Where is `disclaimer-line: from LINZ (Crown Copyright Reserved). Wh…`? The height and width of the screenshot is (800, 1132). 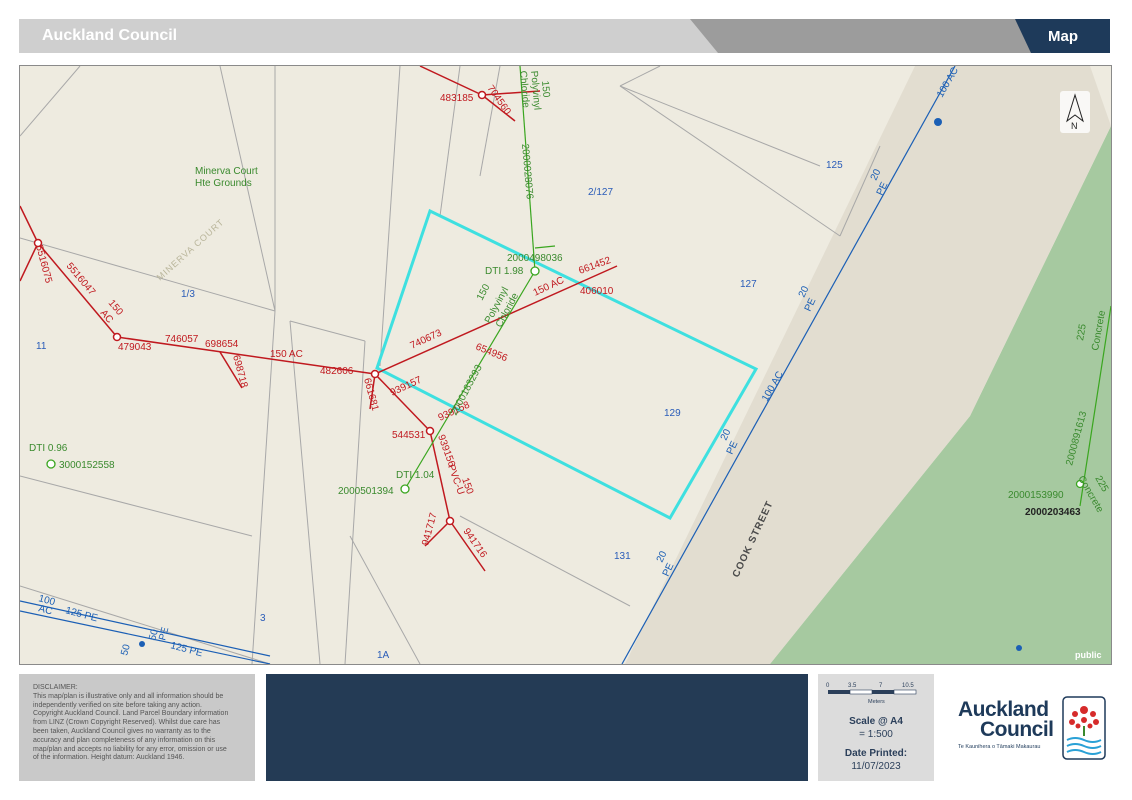
disclaimer-line: from LINZ (Crown Copyright Reserved). Wh… is located at coordinates (127, 723).